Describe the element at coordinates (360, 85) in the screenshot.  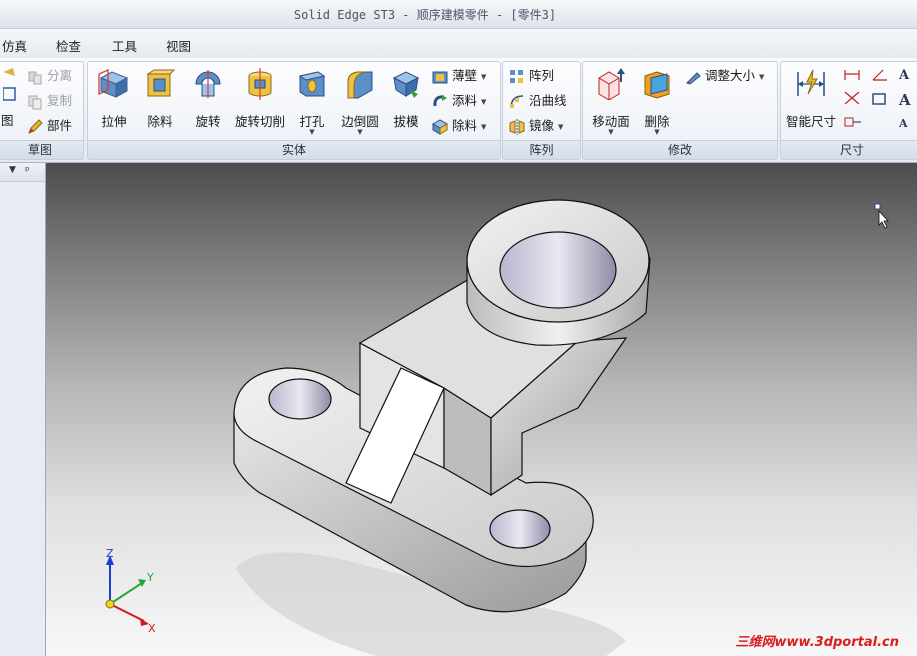
I see `round-icon` at that location.